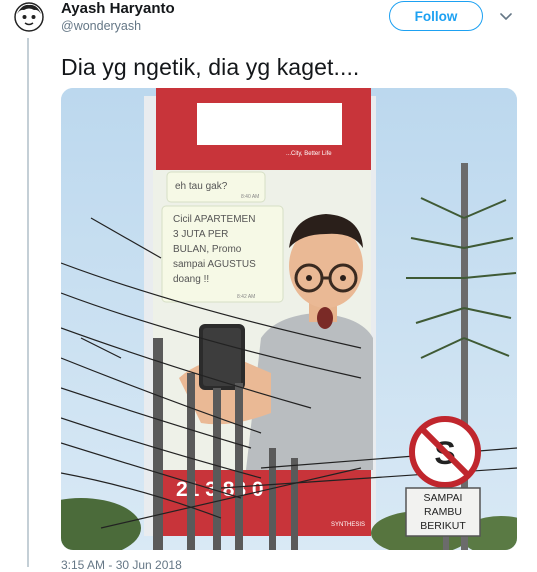 This screenshot has height=572, width=537. Describe the element at coordinates (436, 16) in the screenshot. I see `follow-button: Follow` at that location.